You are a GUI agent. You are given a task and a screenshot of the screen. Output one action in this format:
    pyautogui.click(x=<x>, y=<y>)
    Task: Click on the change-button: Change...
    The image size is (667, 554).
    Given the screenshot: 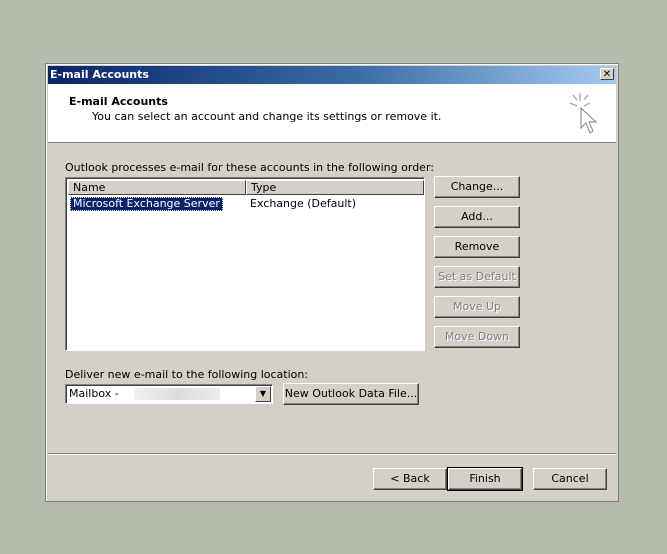 What is the action you would take?
    pyautogui.click(x=477, y=187)
    